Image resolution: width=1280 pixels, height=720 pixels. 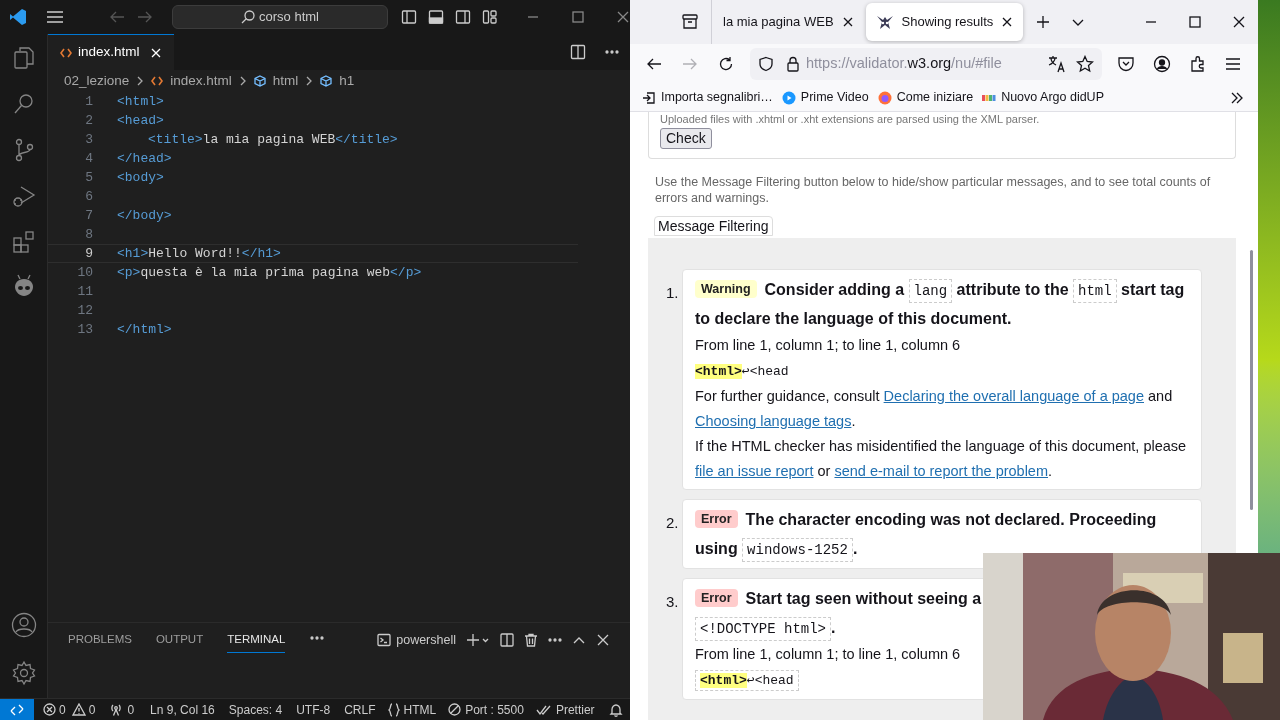 What do you see at coordinates (726, 289) in the screenshot?
I see `warning-badge: Warning` at bounding box center [726, 289].